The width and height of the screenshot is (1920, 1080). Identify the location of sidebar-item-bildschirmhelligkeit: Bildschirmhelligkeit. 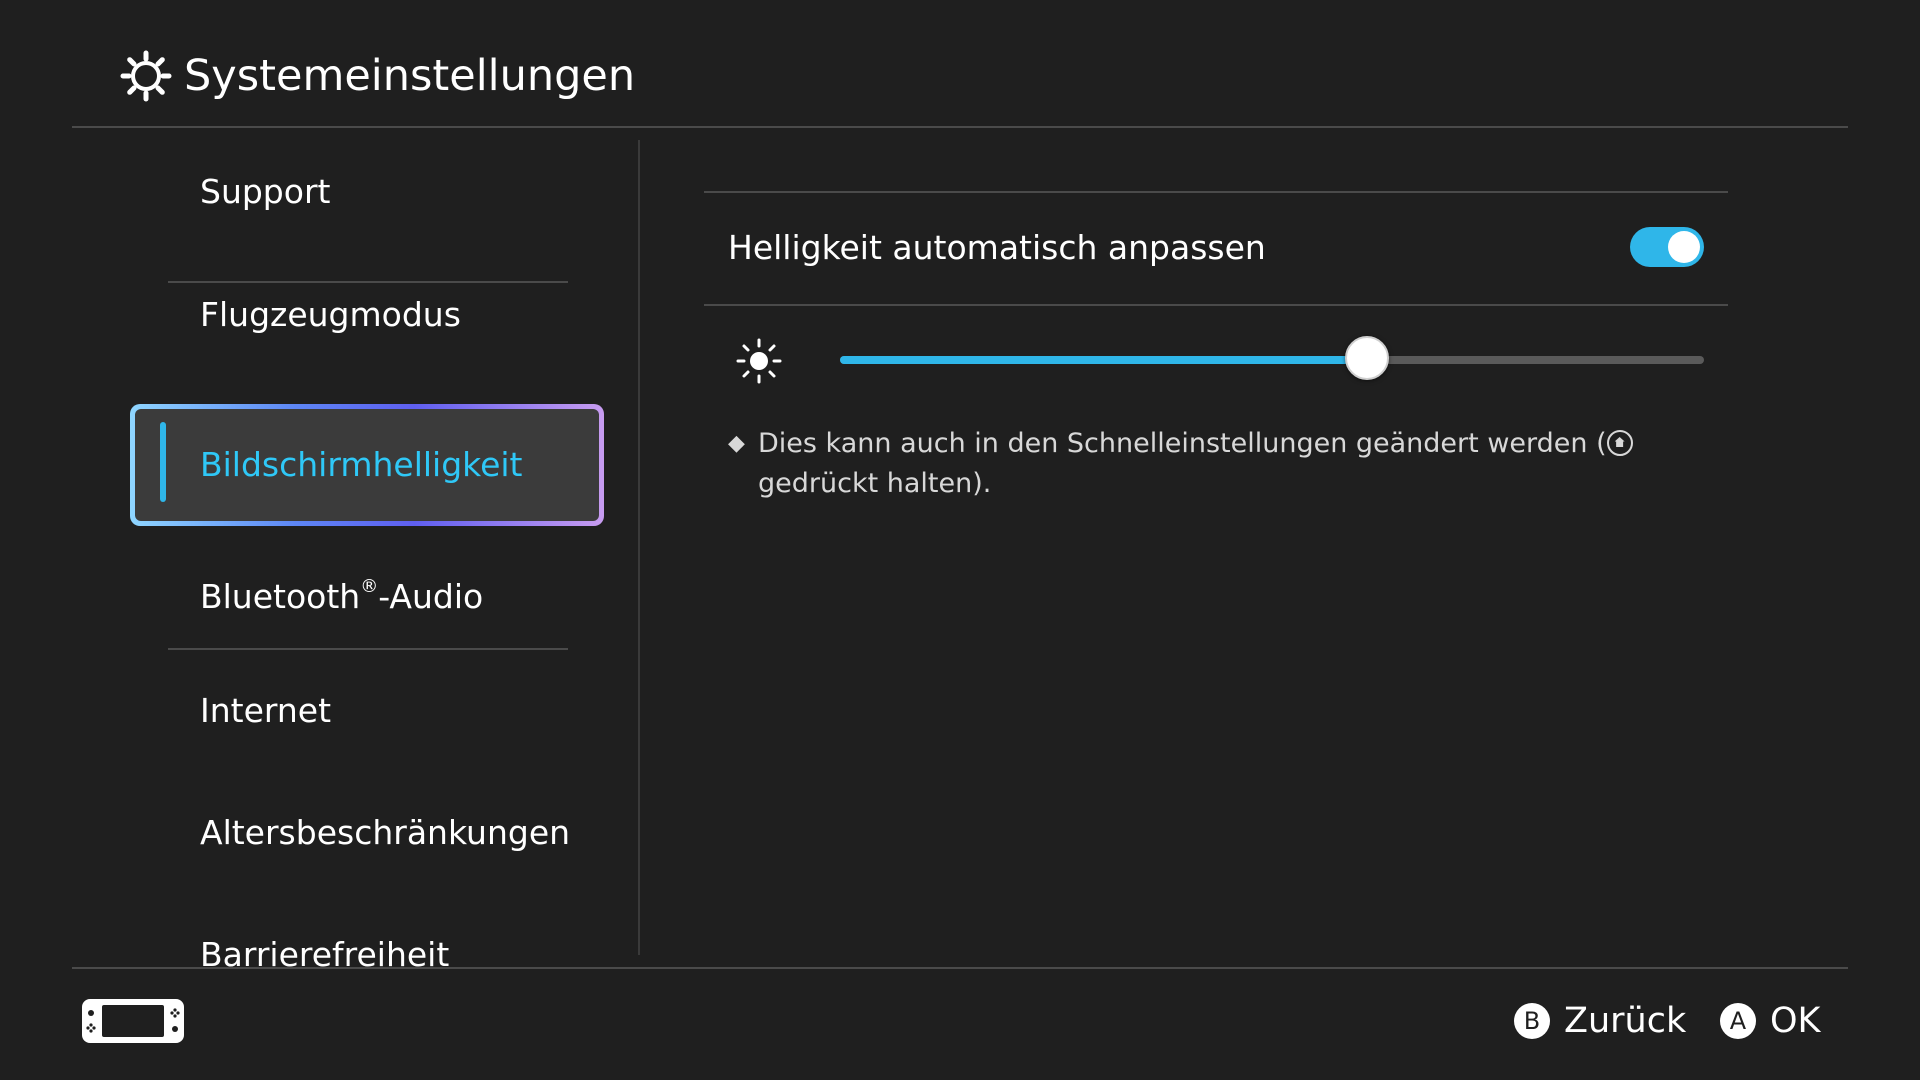
(367, 465).